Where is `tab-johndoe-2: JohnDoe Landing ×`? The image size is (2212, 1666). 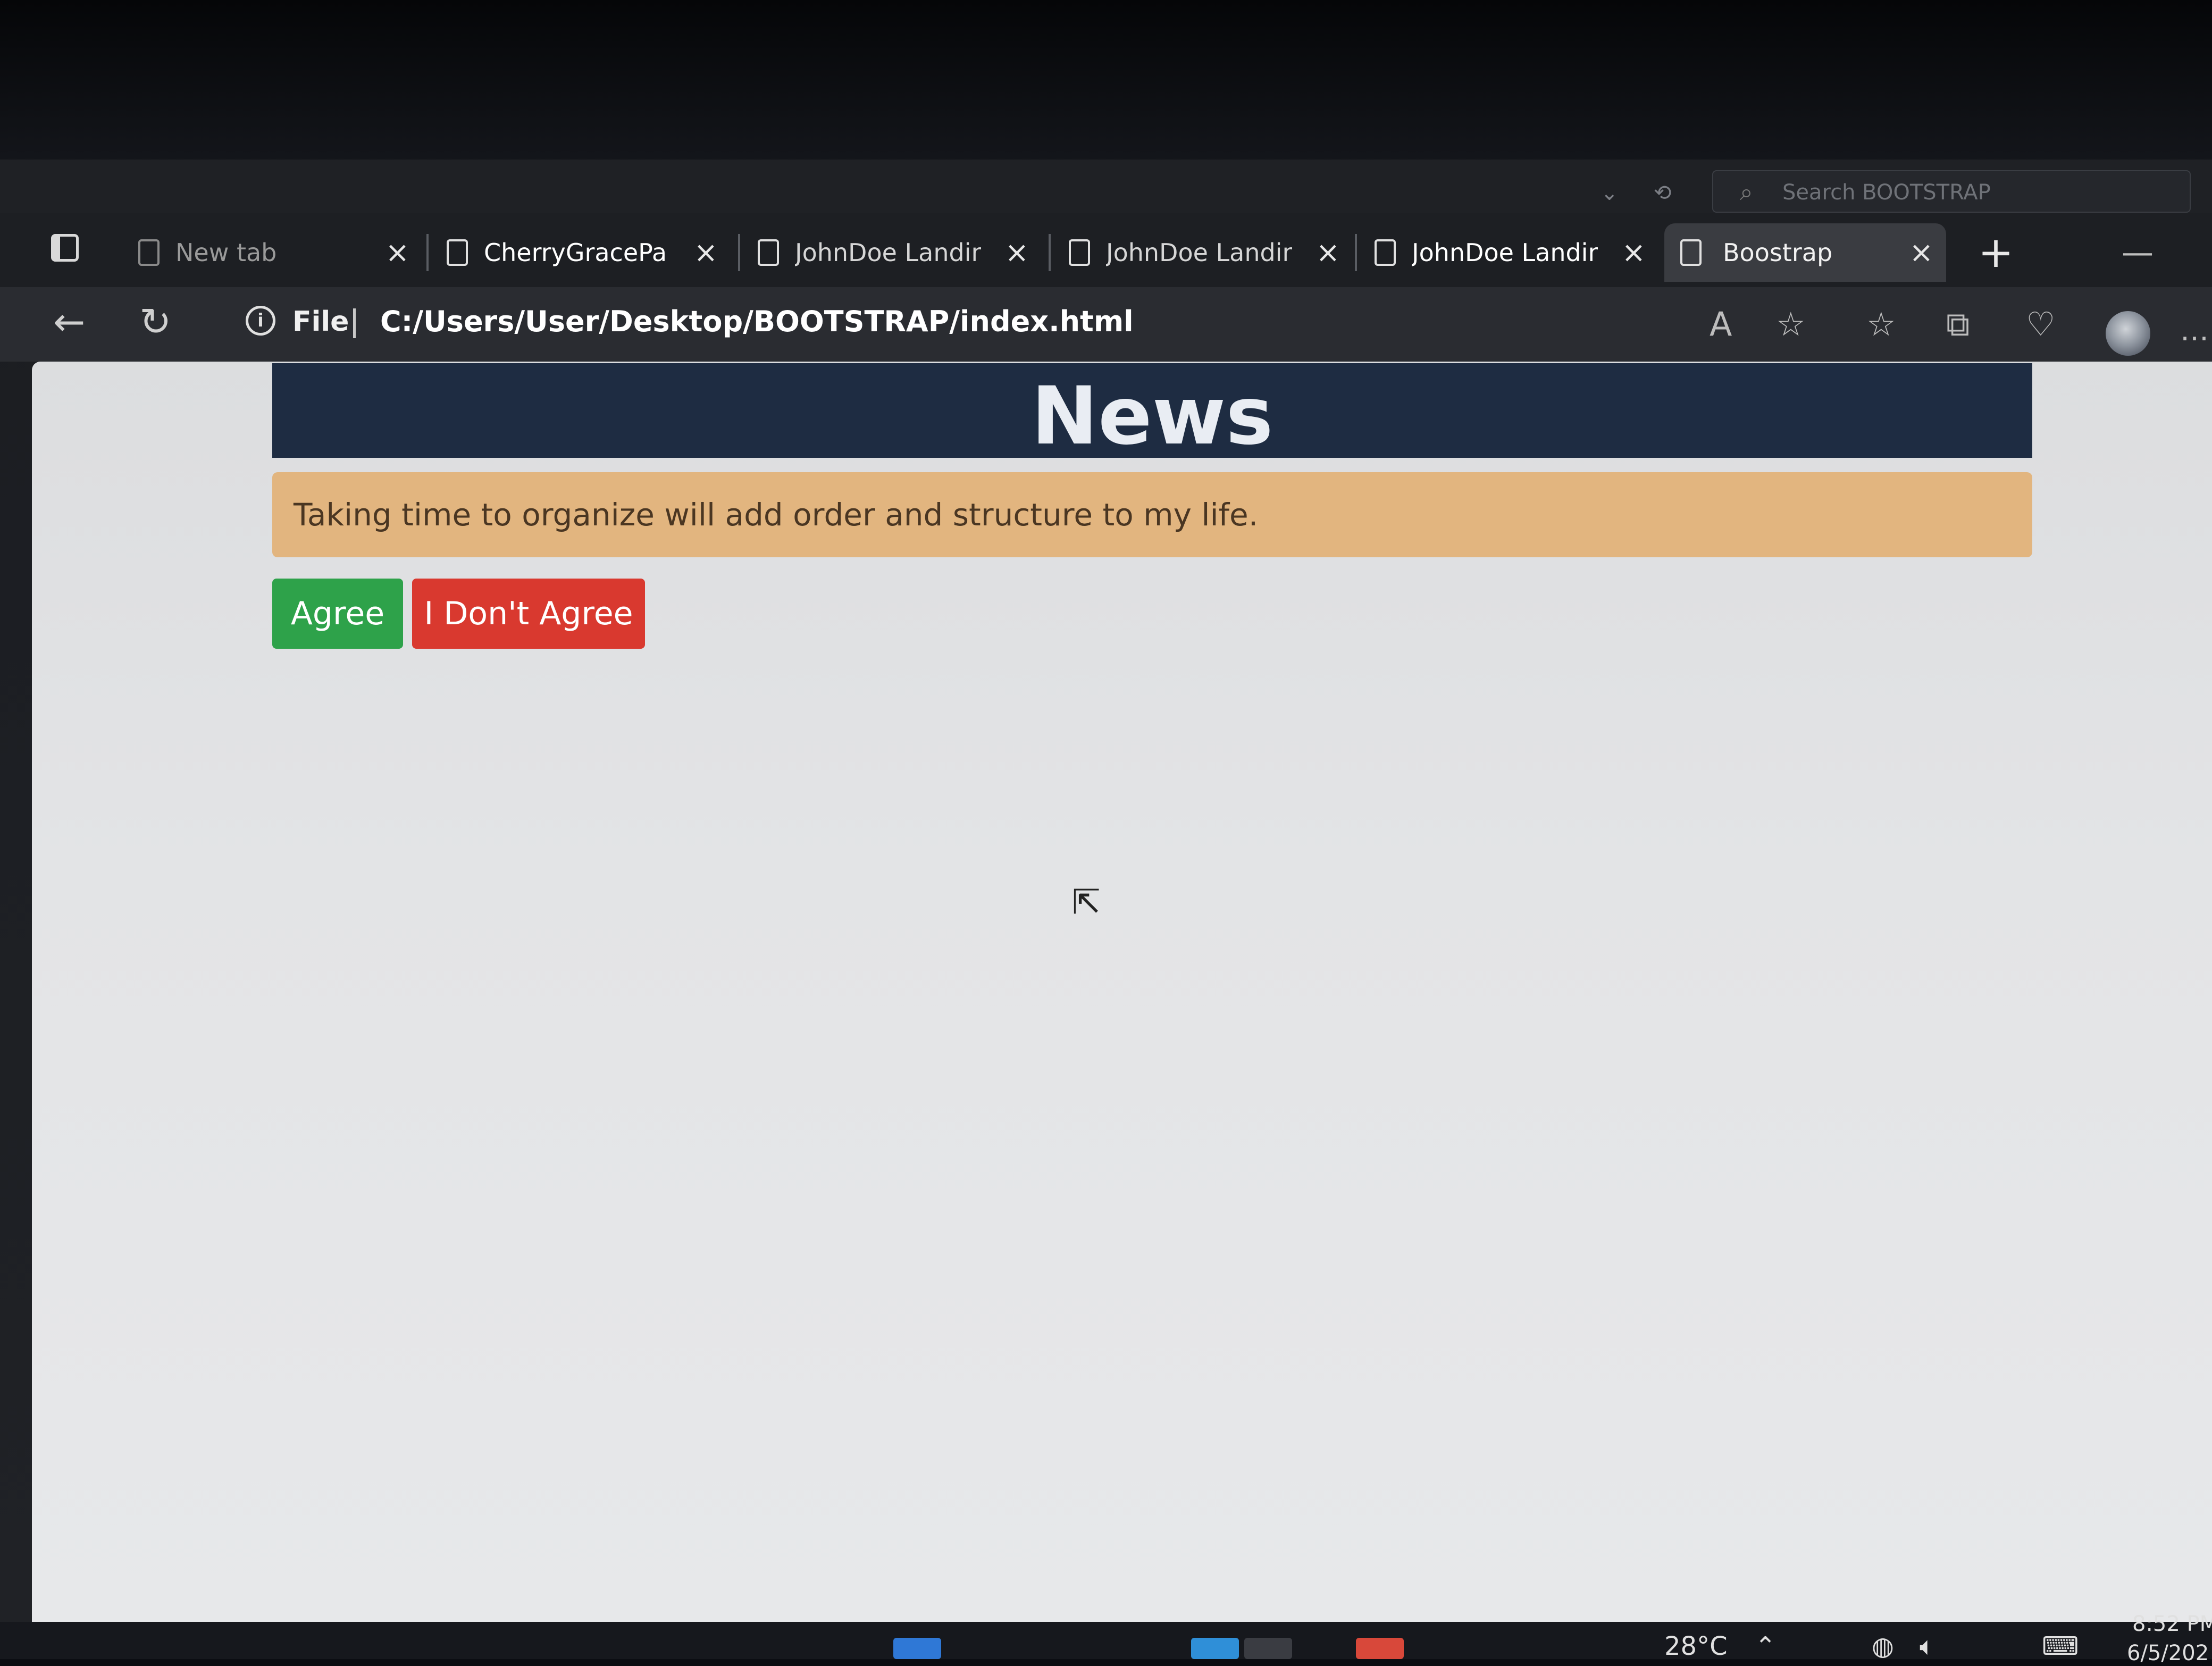 tab-johndoe-2: JohnDoe Landing × is located at coordinates (1201, 252).